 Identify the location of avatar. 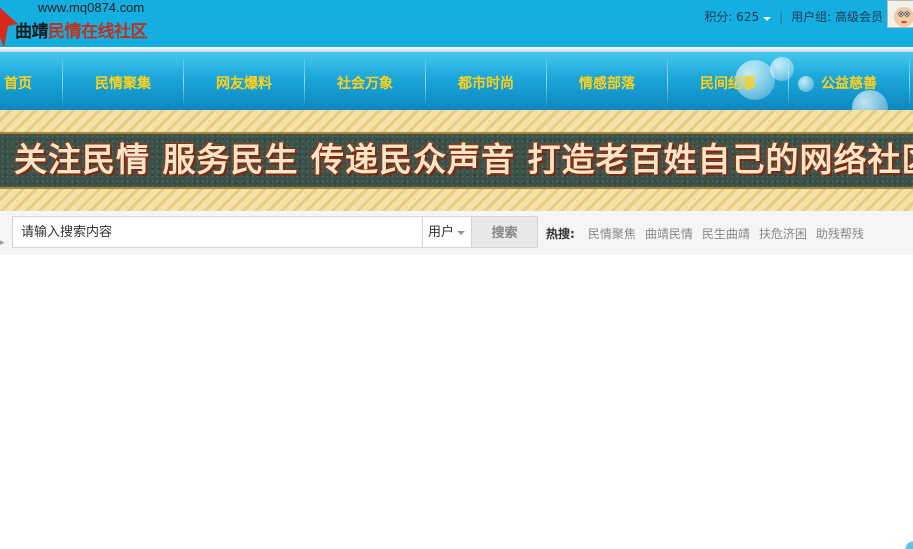
(900, 14).